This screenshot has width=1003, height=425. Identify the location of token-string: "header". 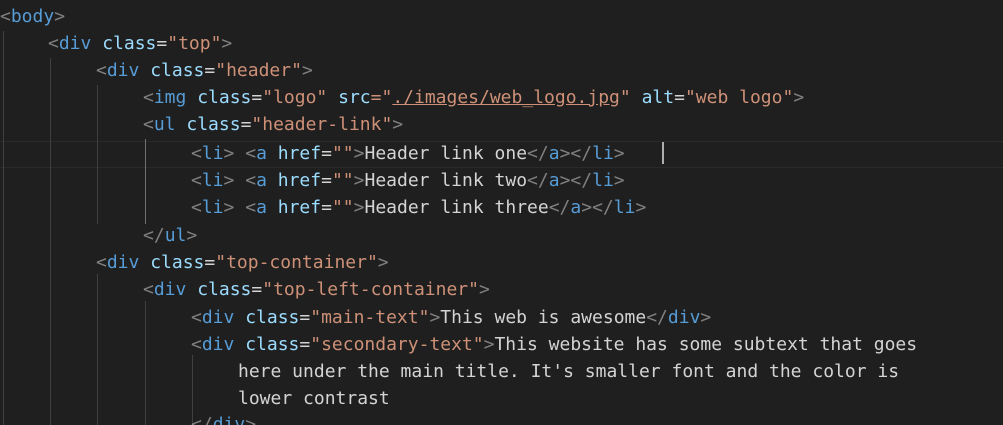
(258, 70).